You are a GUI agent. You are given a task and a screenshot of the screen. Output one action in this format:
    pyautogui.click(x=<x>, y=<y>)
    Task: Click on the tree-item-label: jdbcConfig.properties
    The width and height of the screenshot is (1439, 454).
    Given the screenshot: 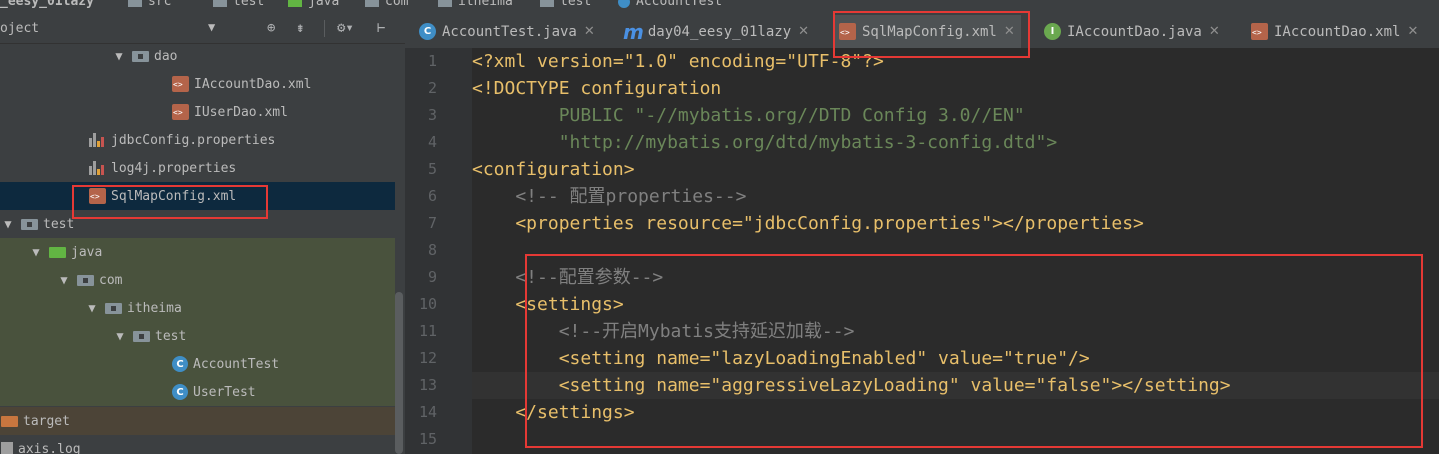 What is the action you would take?
    pyautogui.click(x=193, y=140)
    